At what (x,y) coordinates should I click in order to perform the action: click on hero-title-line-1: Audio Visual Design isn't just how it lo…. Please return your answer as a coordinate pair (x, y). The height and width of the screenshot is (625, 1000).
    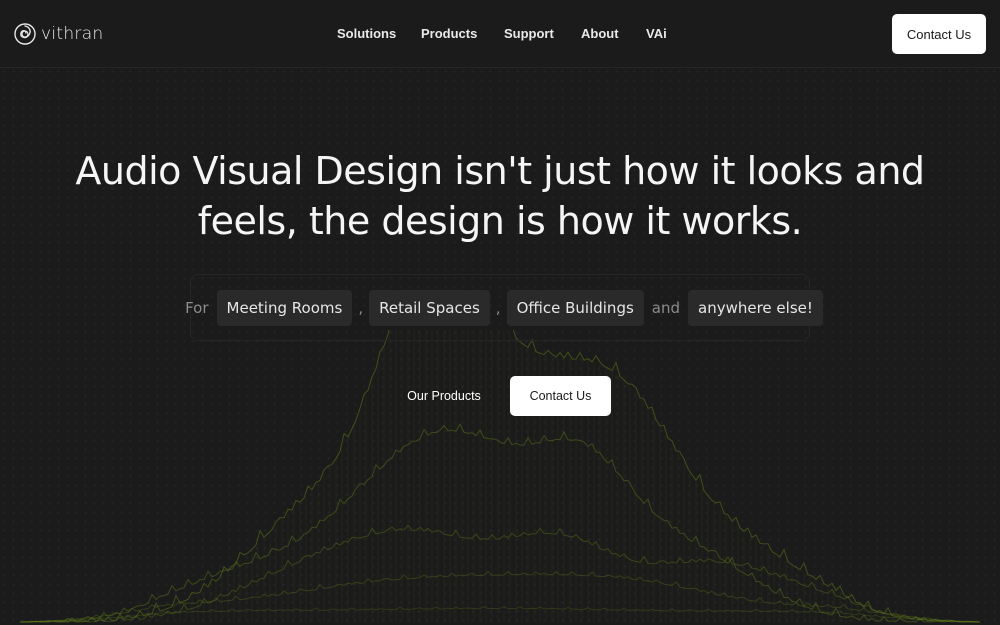
    Looking at the image, I should click on (500, 171).